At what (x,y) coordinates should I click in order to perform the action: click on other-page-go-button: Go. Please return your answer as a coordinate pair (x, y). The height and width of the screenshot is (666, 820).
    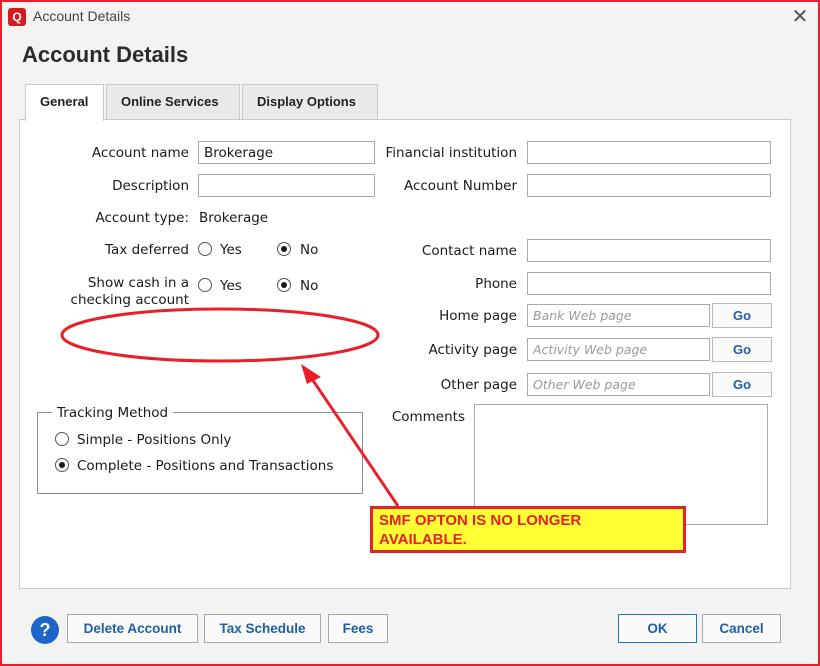
    Looking at the image, I should click on (742, 384).